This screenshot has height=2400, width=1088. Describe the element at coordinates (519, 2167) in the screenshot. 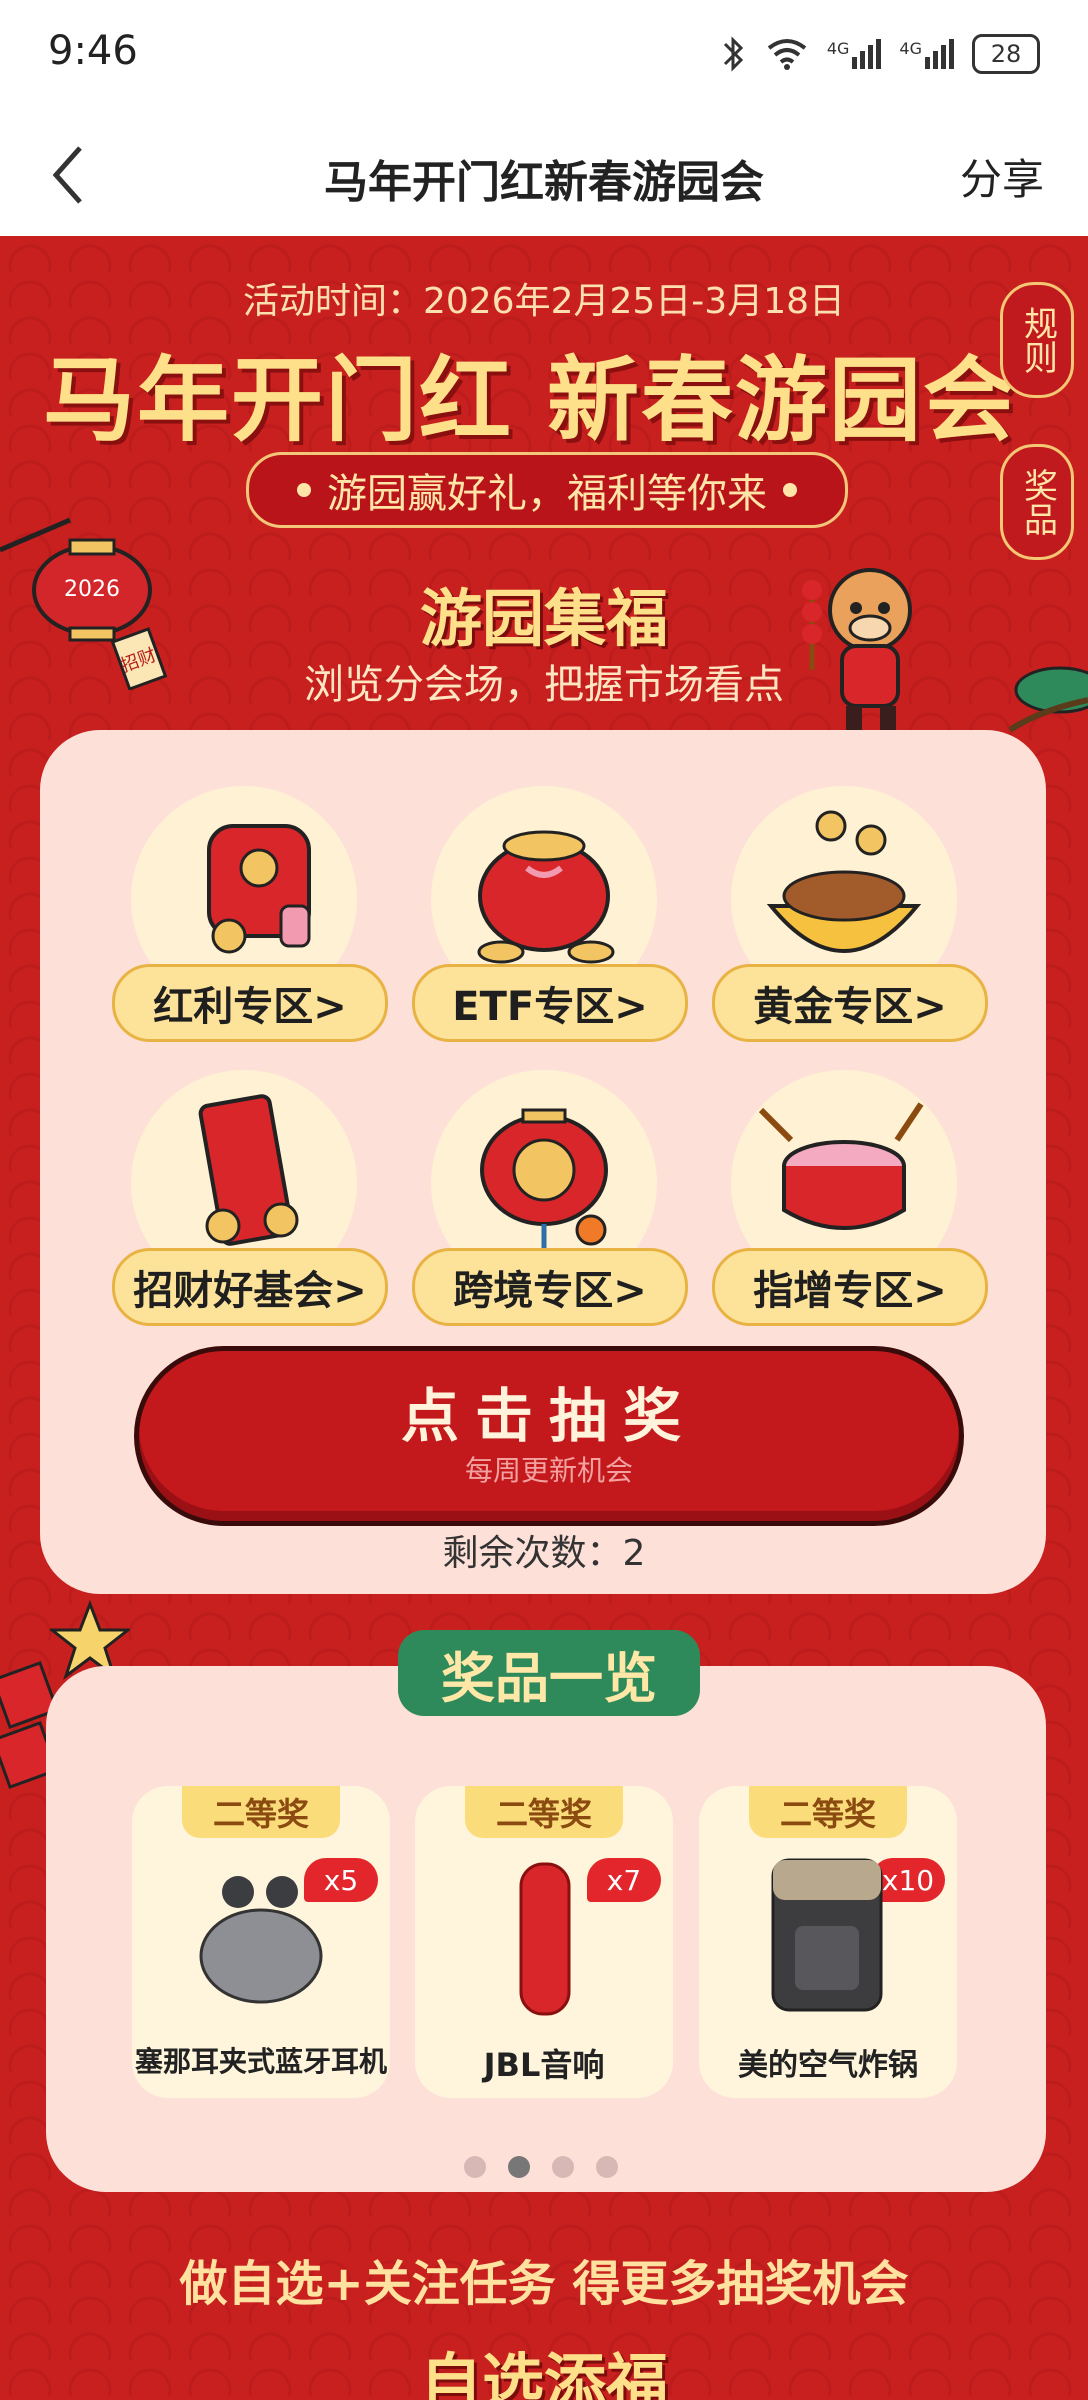

I see `pager-dot-active` at that location.